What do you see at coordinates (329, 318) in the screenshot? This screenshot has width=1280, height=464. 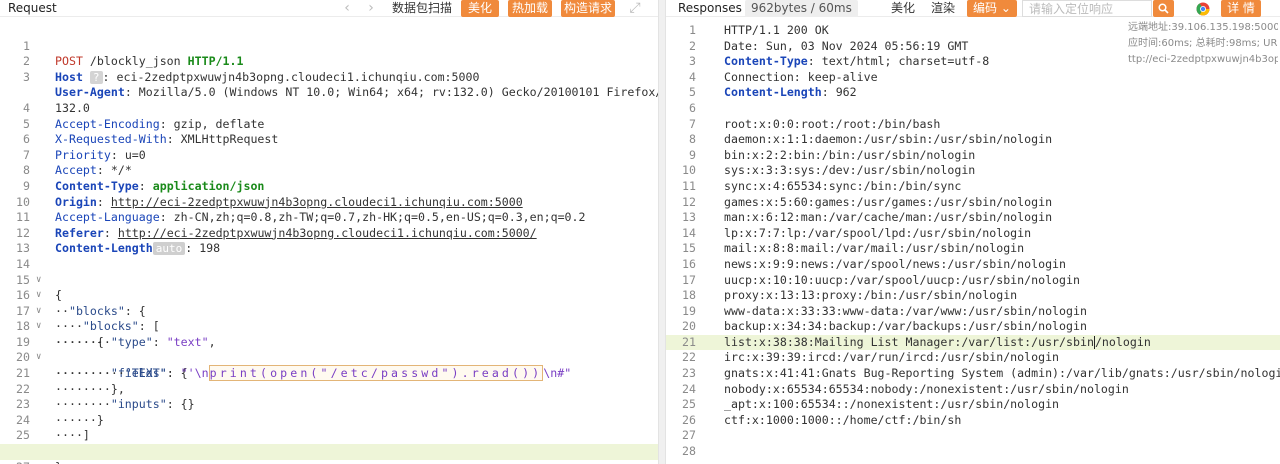 I see `request-line: 17 ∨ ······{` at bounding box center [329, 318].